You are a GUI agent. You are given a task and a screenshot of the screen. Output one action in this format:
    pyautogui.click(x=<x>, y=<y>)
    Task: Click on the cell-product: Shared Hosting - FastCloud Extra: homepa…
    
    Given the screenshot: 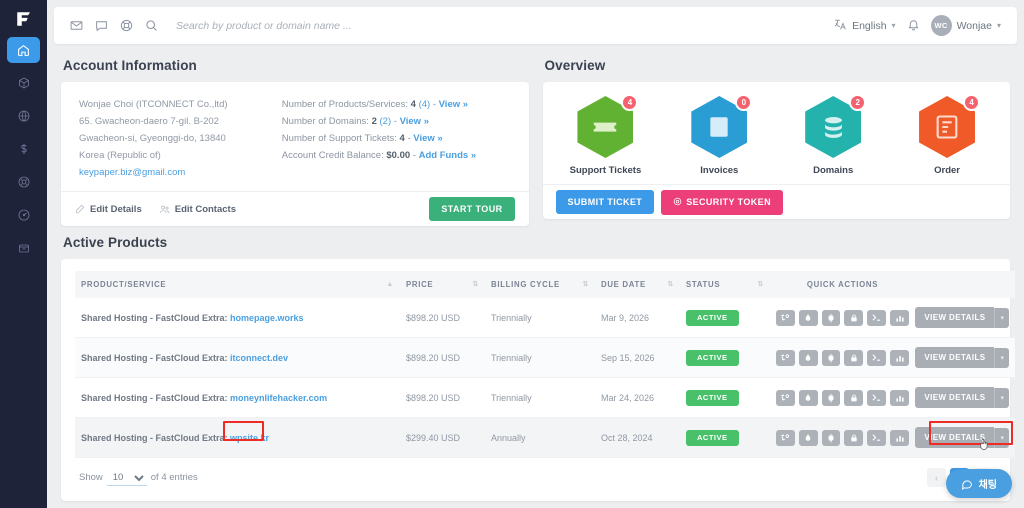 What is the action you would take?
    pyautogui.click(x=237, y=318)
    